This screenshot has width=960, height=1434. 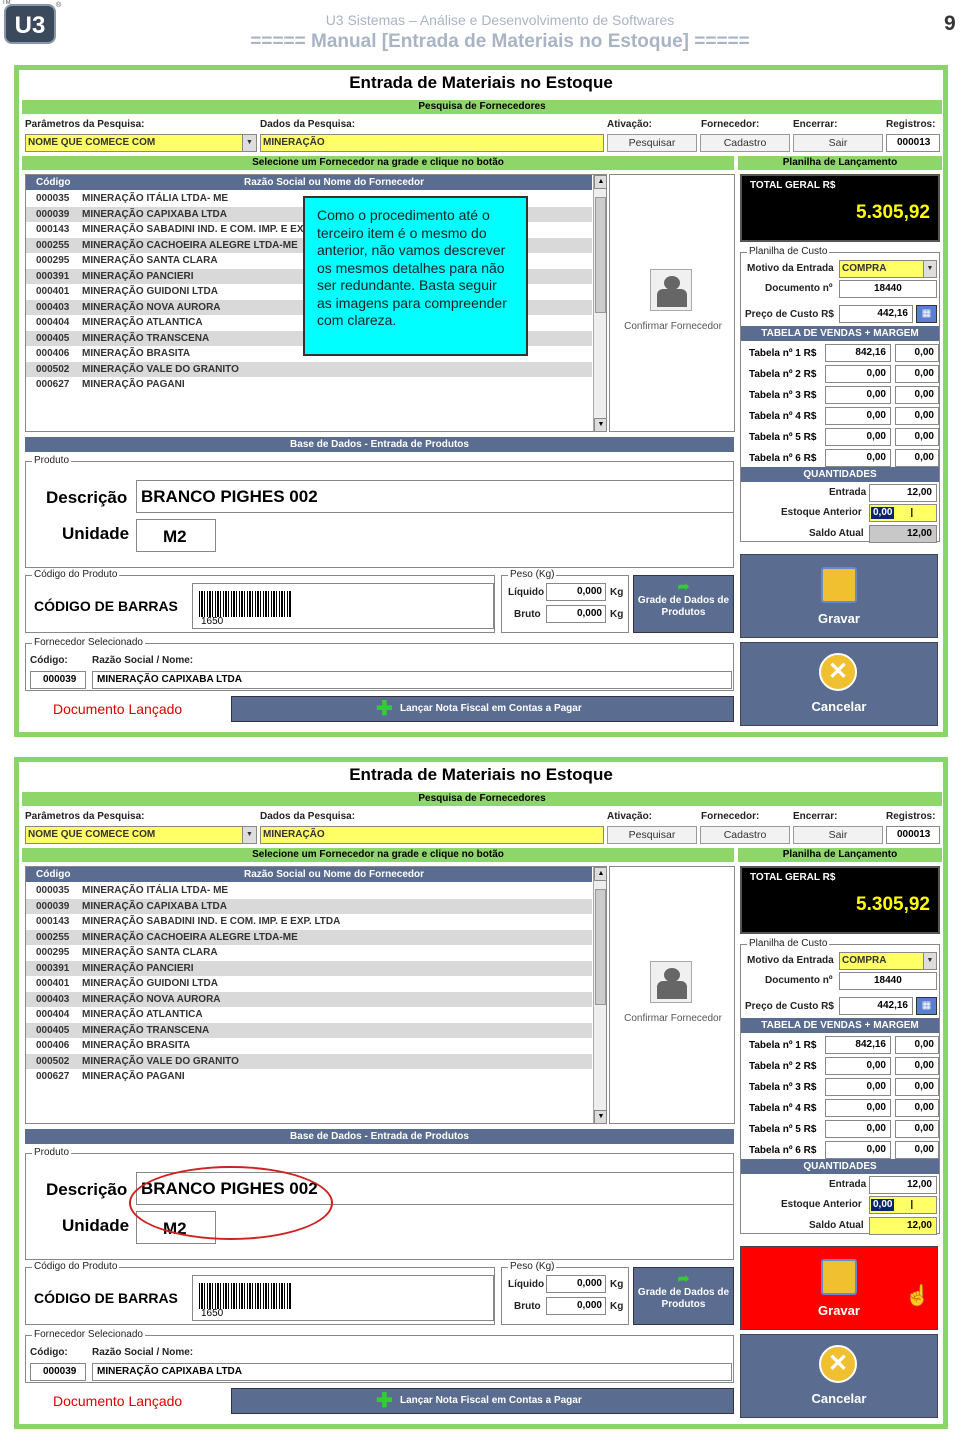 What do you see at coordinates (309, 968) in the screenshot?
I see `table-row: 000391 MINERAÇÃO PANCIERI` at bounding box center [309, 968].